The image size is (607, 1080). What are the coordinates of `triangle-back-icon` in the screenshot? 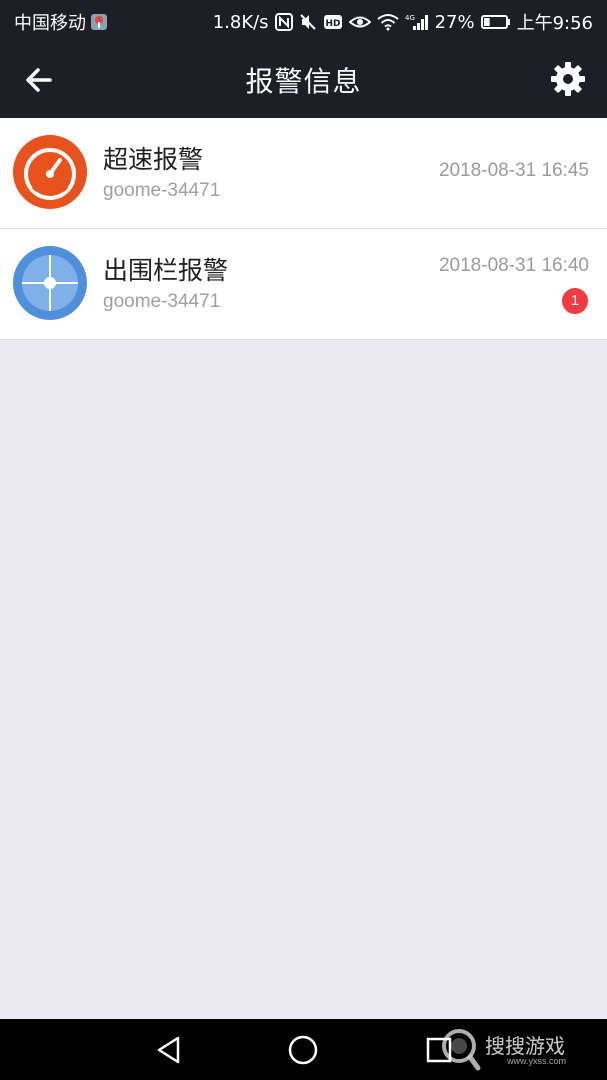 It's located at (168, 1050).